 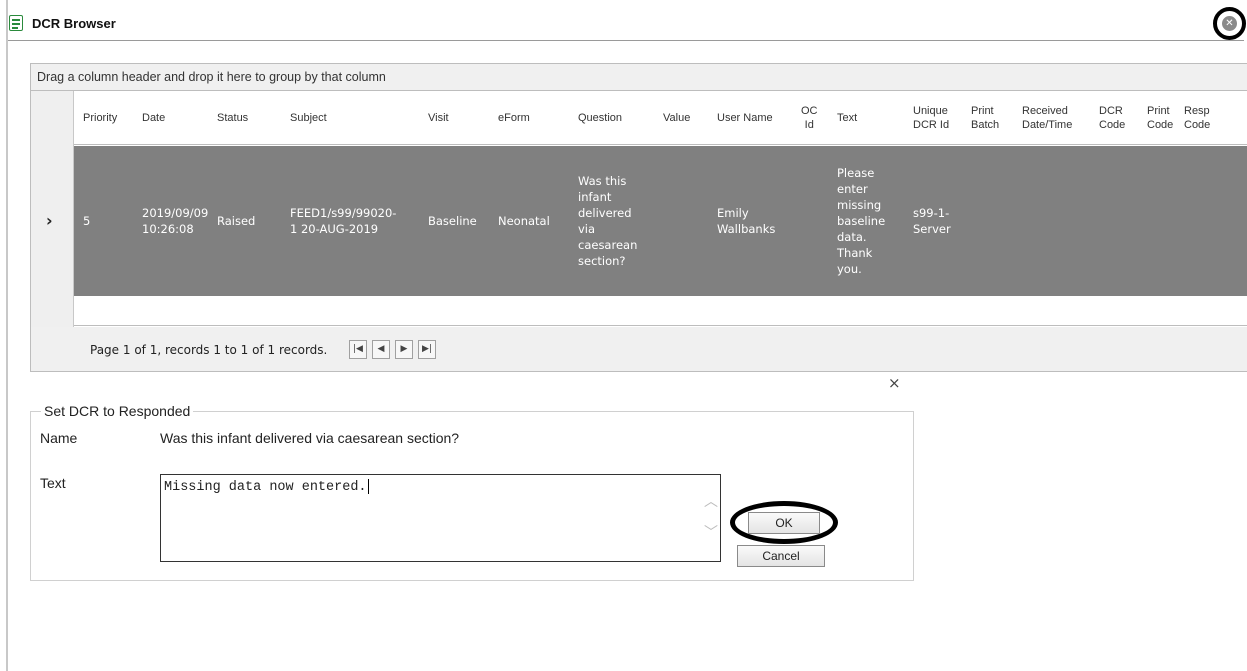 What do you see at coordinates (358, 349) in the screenshot?
I see `first-page-icon: |◀` at bounding box center [358, 349].